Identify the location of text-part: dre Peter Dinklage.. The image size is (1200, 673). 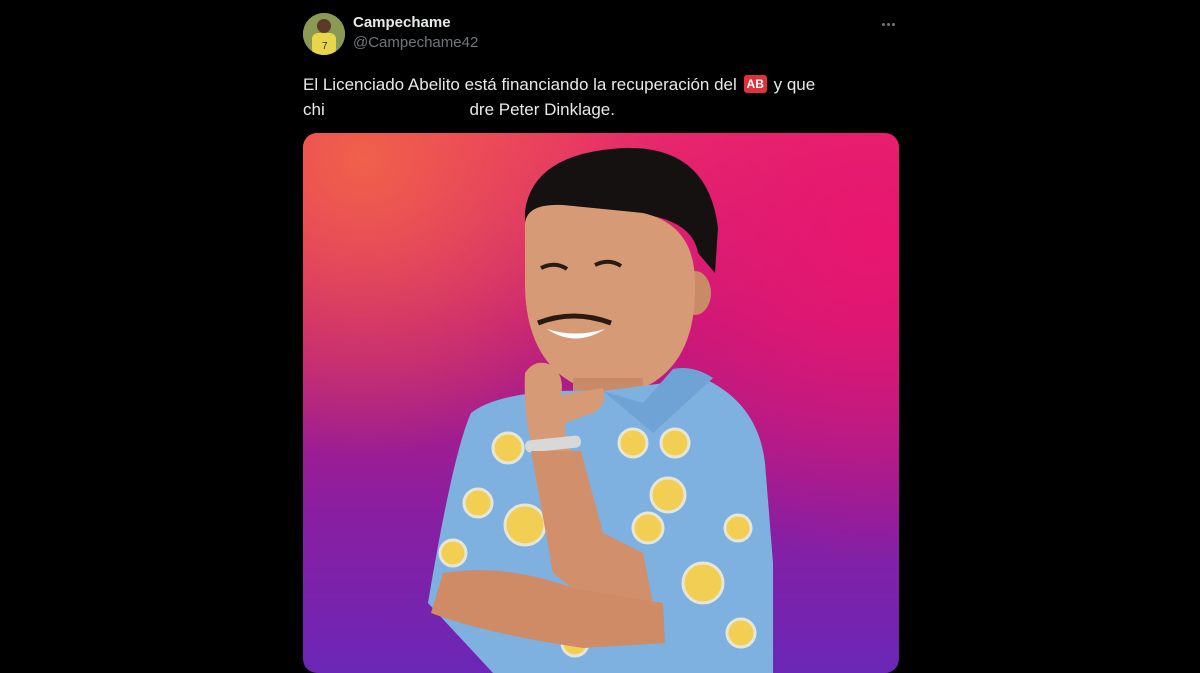
(542, 109).